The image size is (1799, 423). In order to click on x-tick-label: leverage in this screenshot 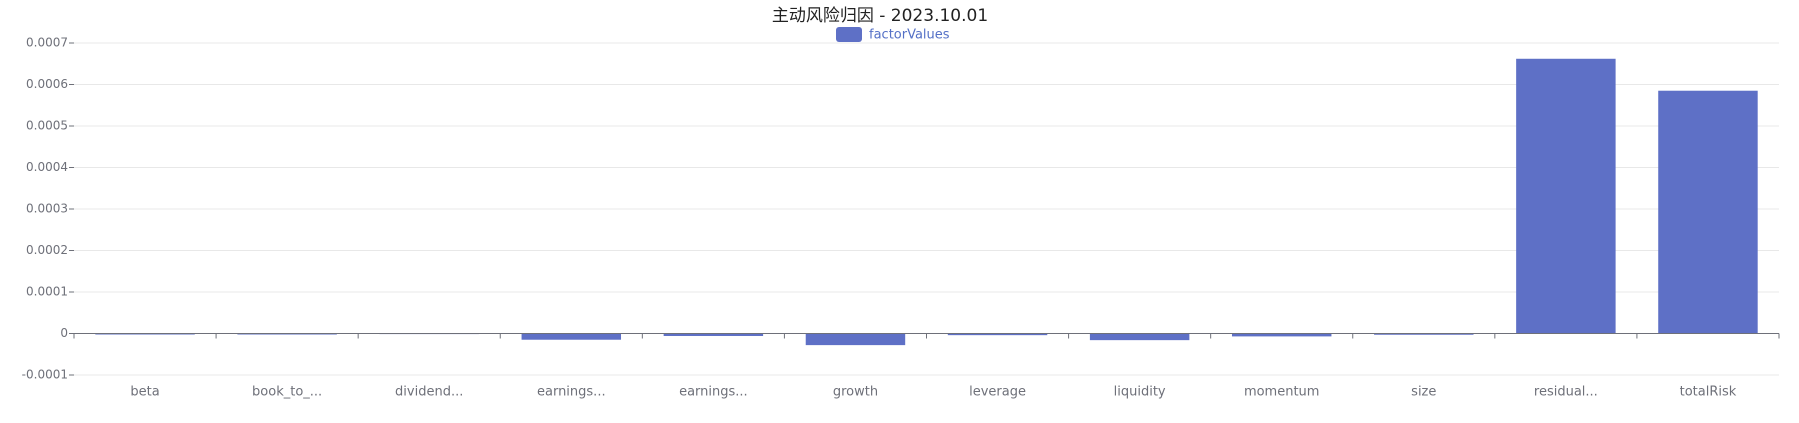, I will do `click(997, 392)`.